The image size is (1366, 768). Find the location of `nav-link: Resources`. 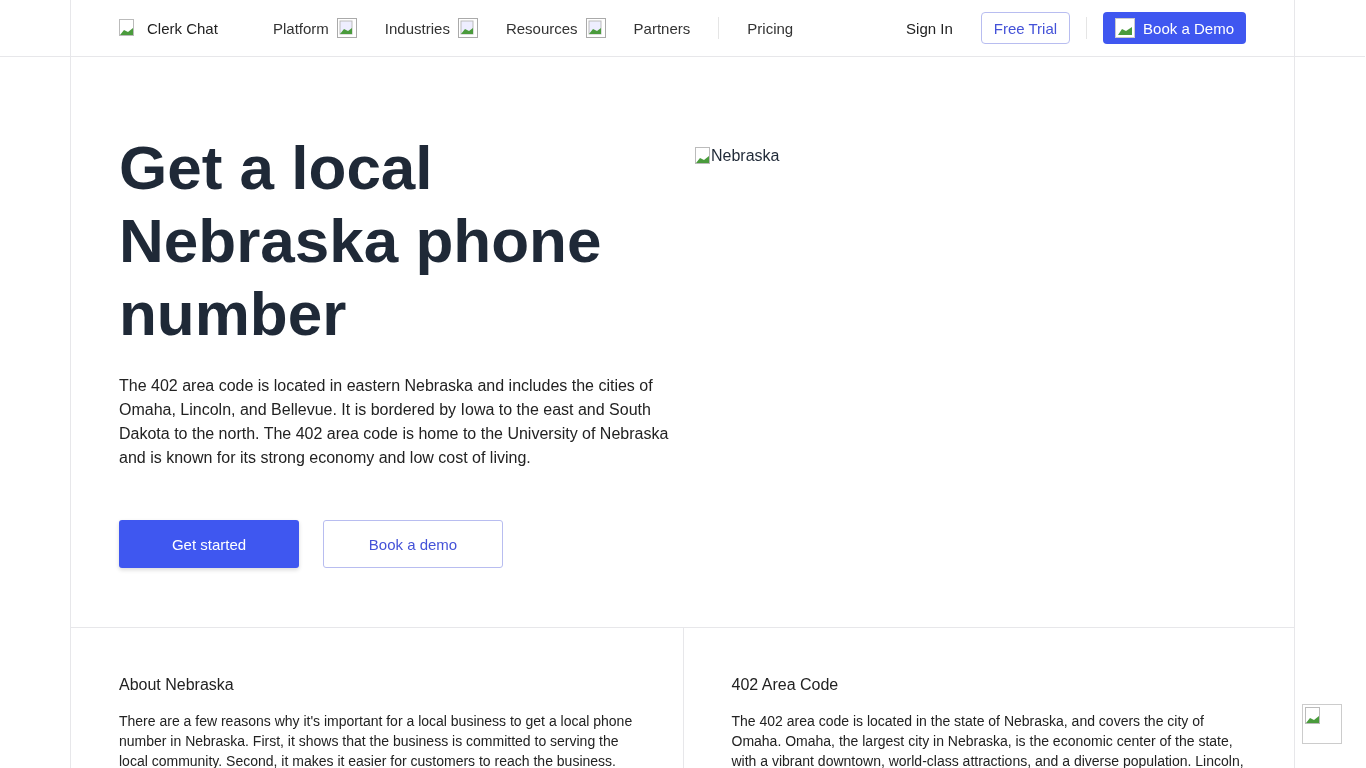

nav-link: Resources is located at coordinates (541, 28).